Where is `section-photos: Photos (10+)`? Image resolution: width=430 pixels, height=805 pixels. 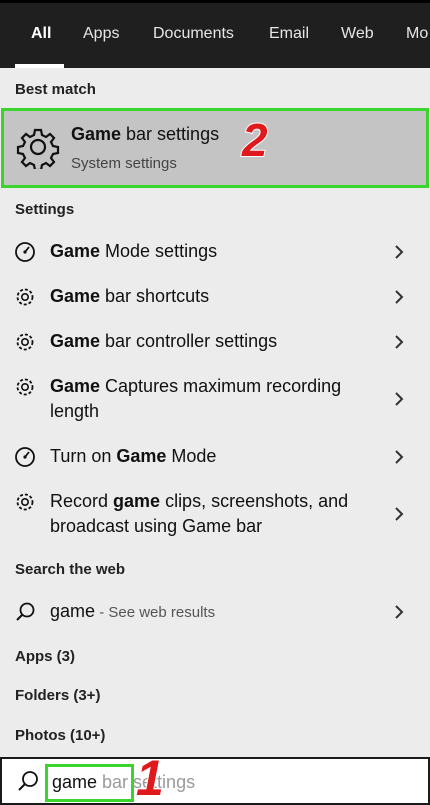 section-photos: Photos (10+) is located at coordinates (60, 735).